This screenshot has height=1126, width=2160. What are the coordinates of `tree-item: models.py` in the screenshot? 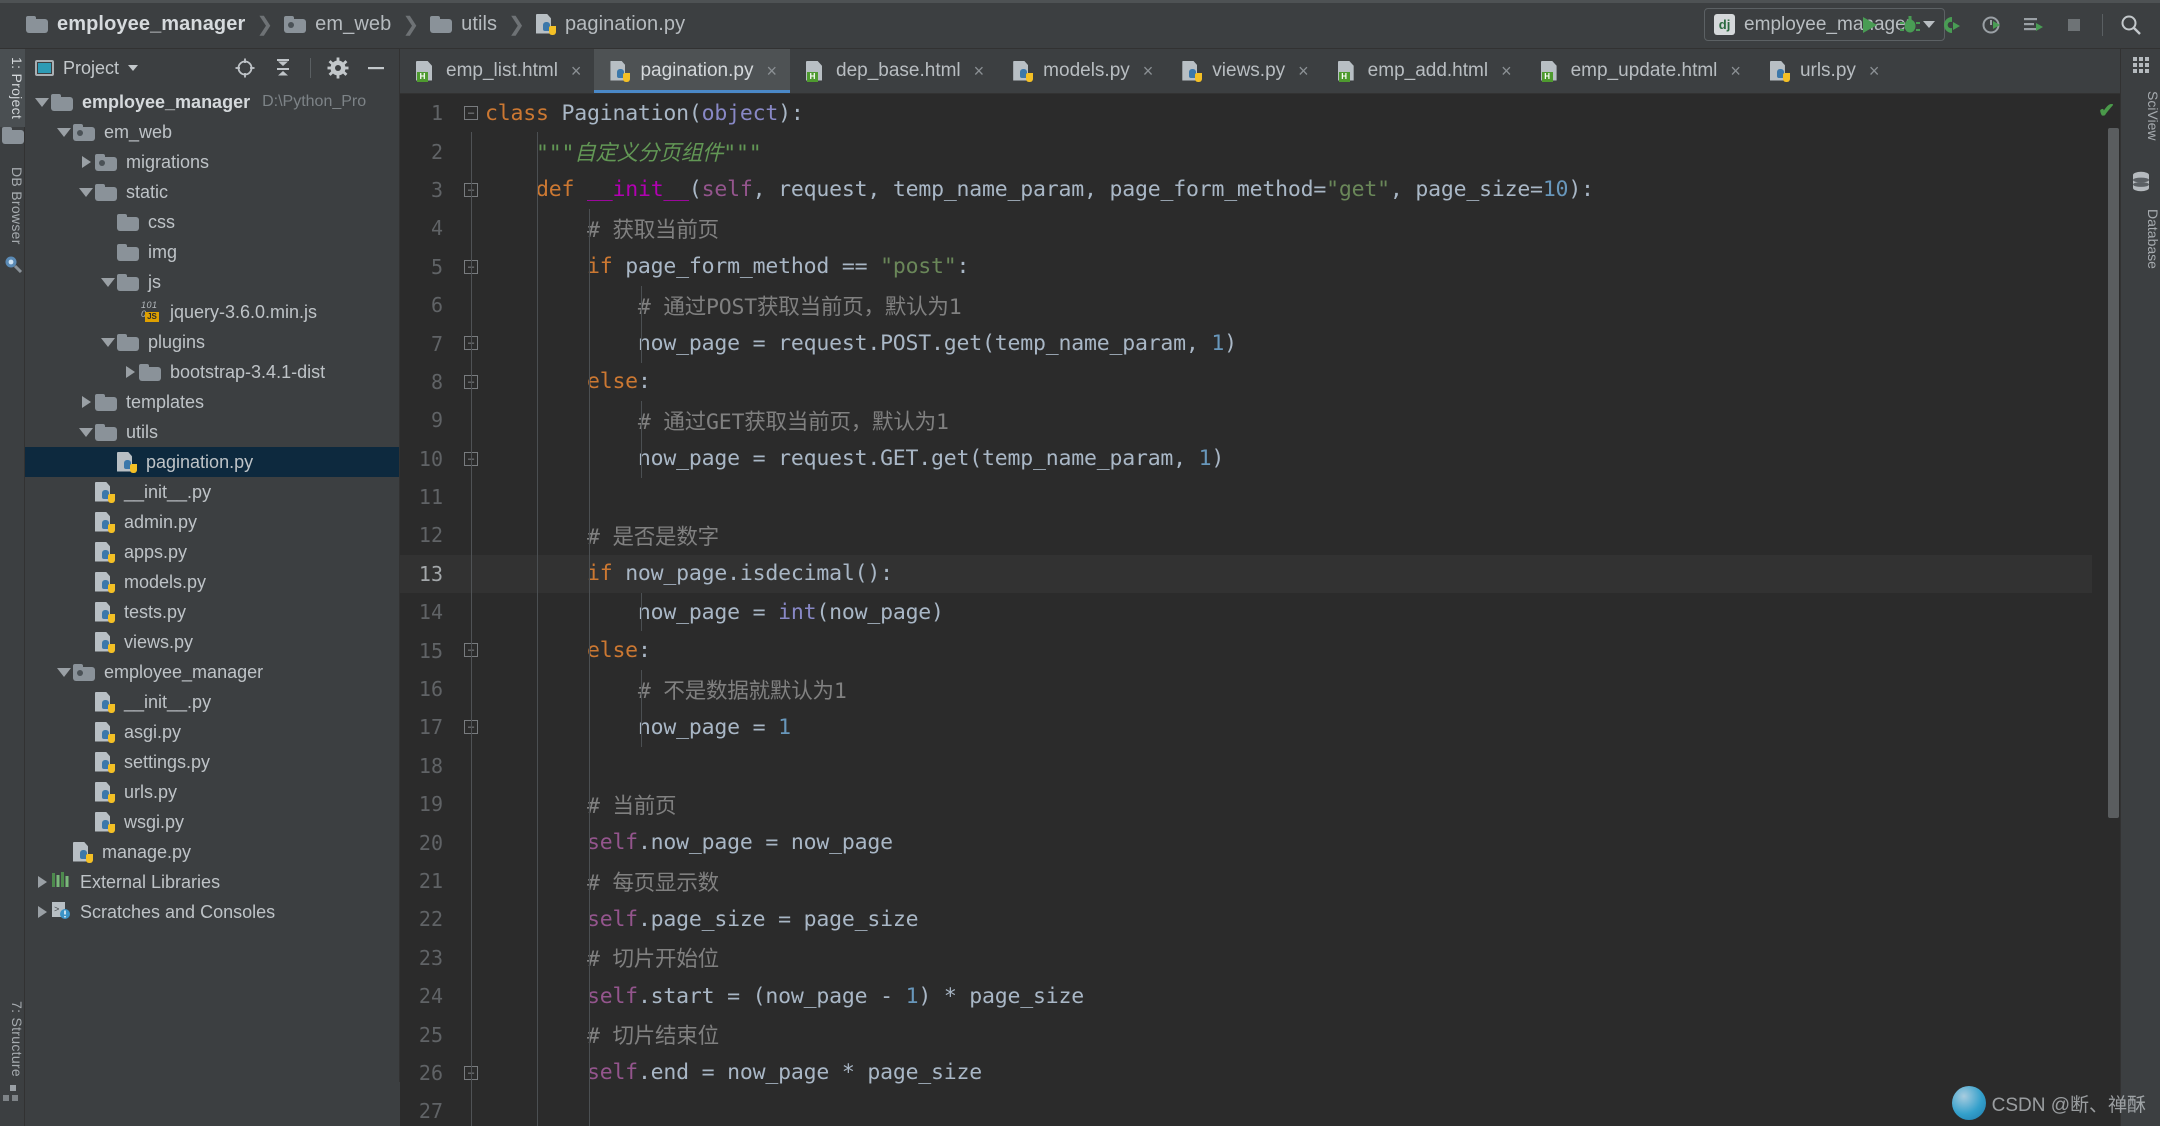 It's located at (212, 582).